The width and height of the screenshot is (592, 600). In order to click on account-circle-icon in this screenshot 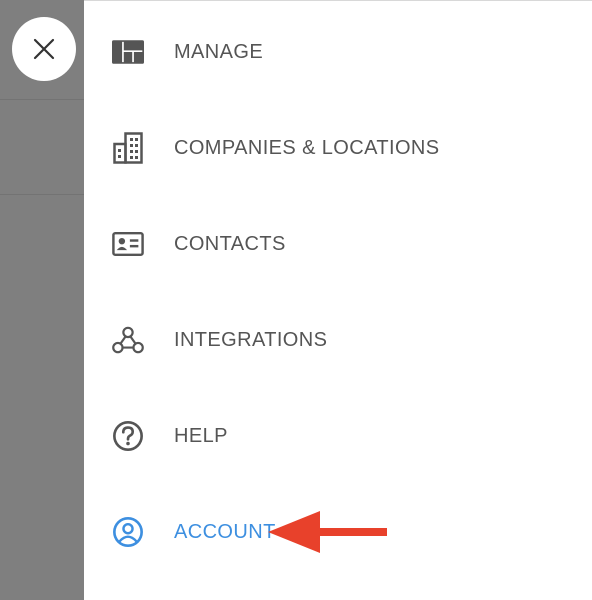, I will do `click(128, 532)`.